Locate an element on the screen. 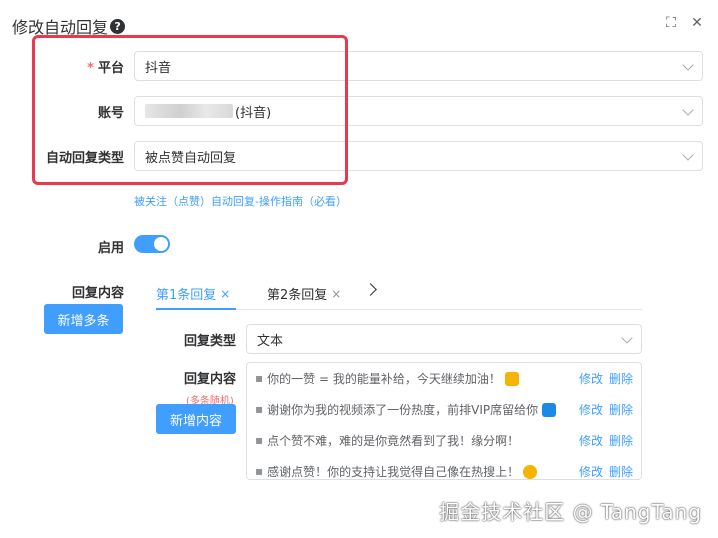 The width and height of the screenshot is (718, 538). required-mark: * is located at coordinates (90, 68).